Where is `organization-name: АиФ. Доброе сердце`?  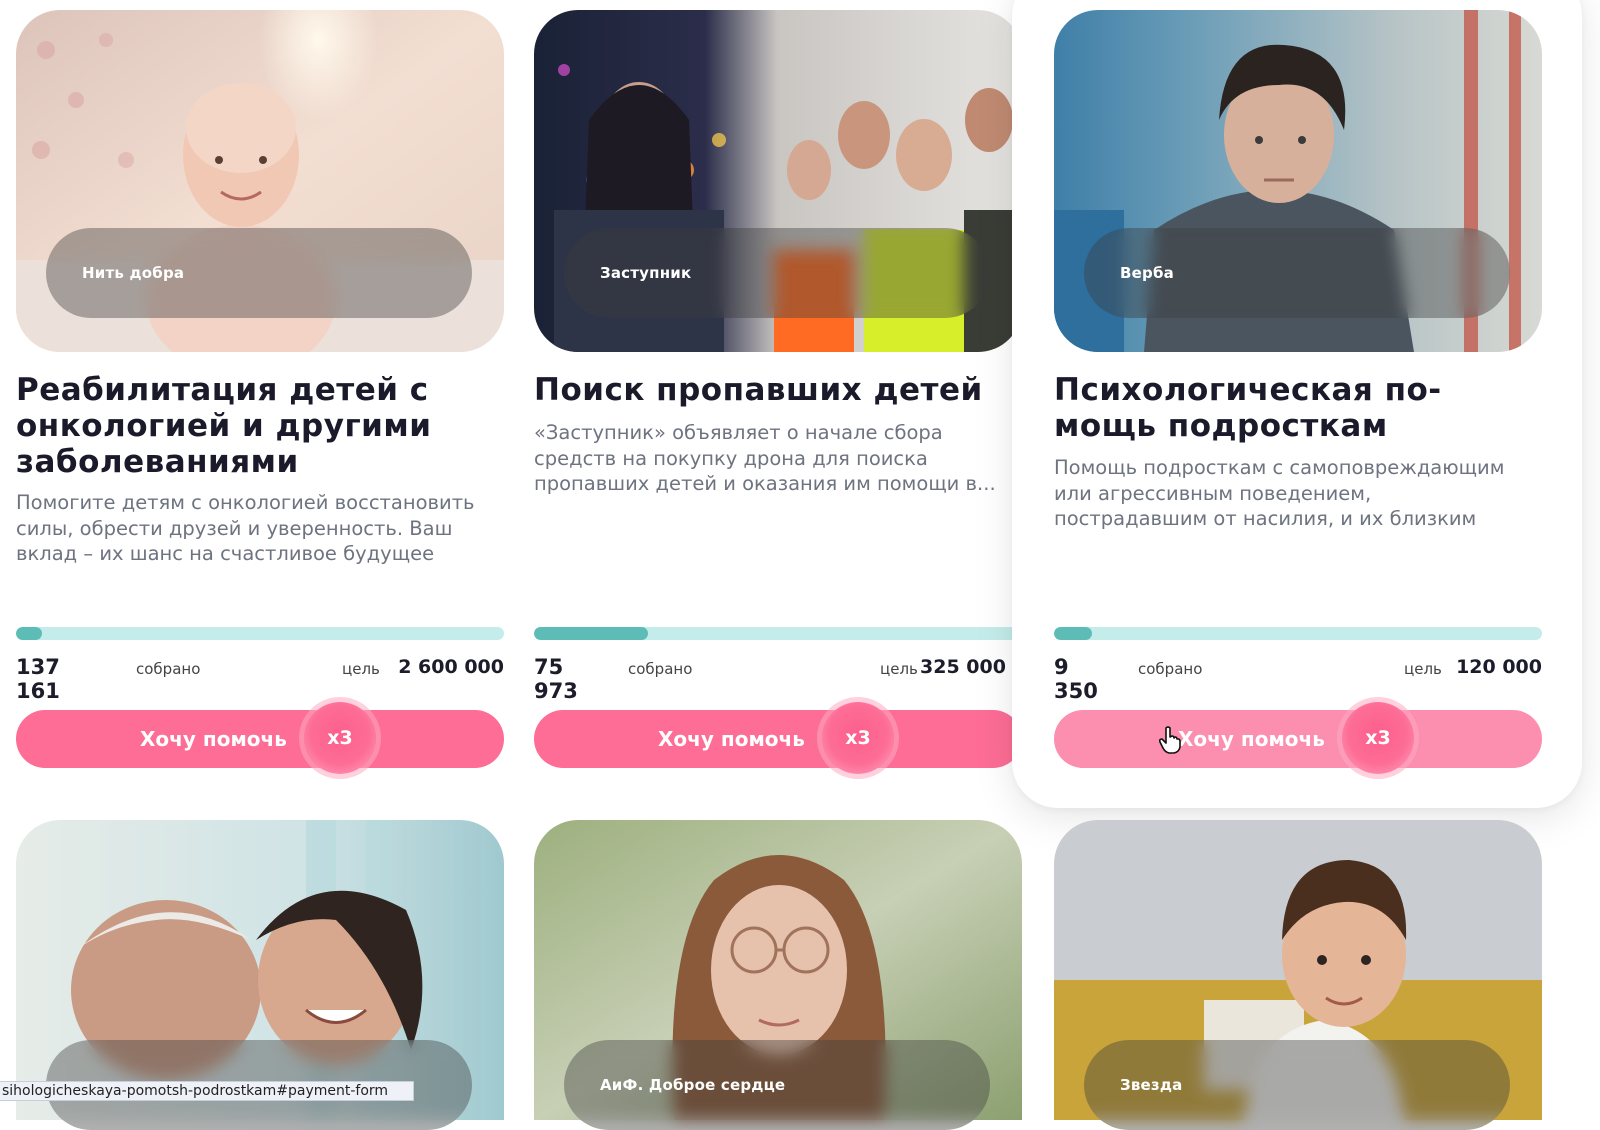 organization-name: АиФ. Доброе сердце is located at coordinates (693, 1085).